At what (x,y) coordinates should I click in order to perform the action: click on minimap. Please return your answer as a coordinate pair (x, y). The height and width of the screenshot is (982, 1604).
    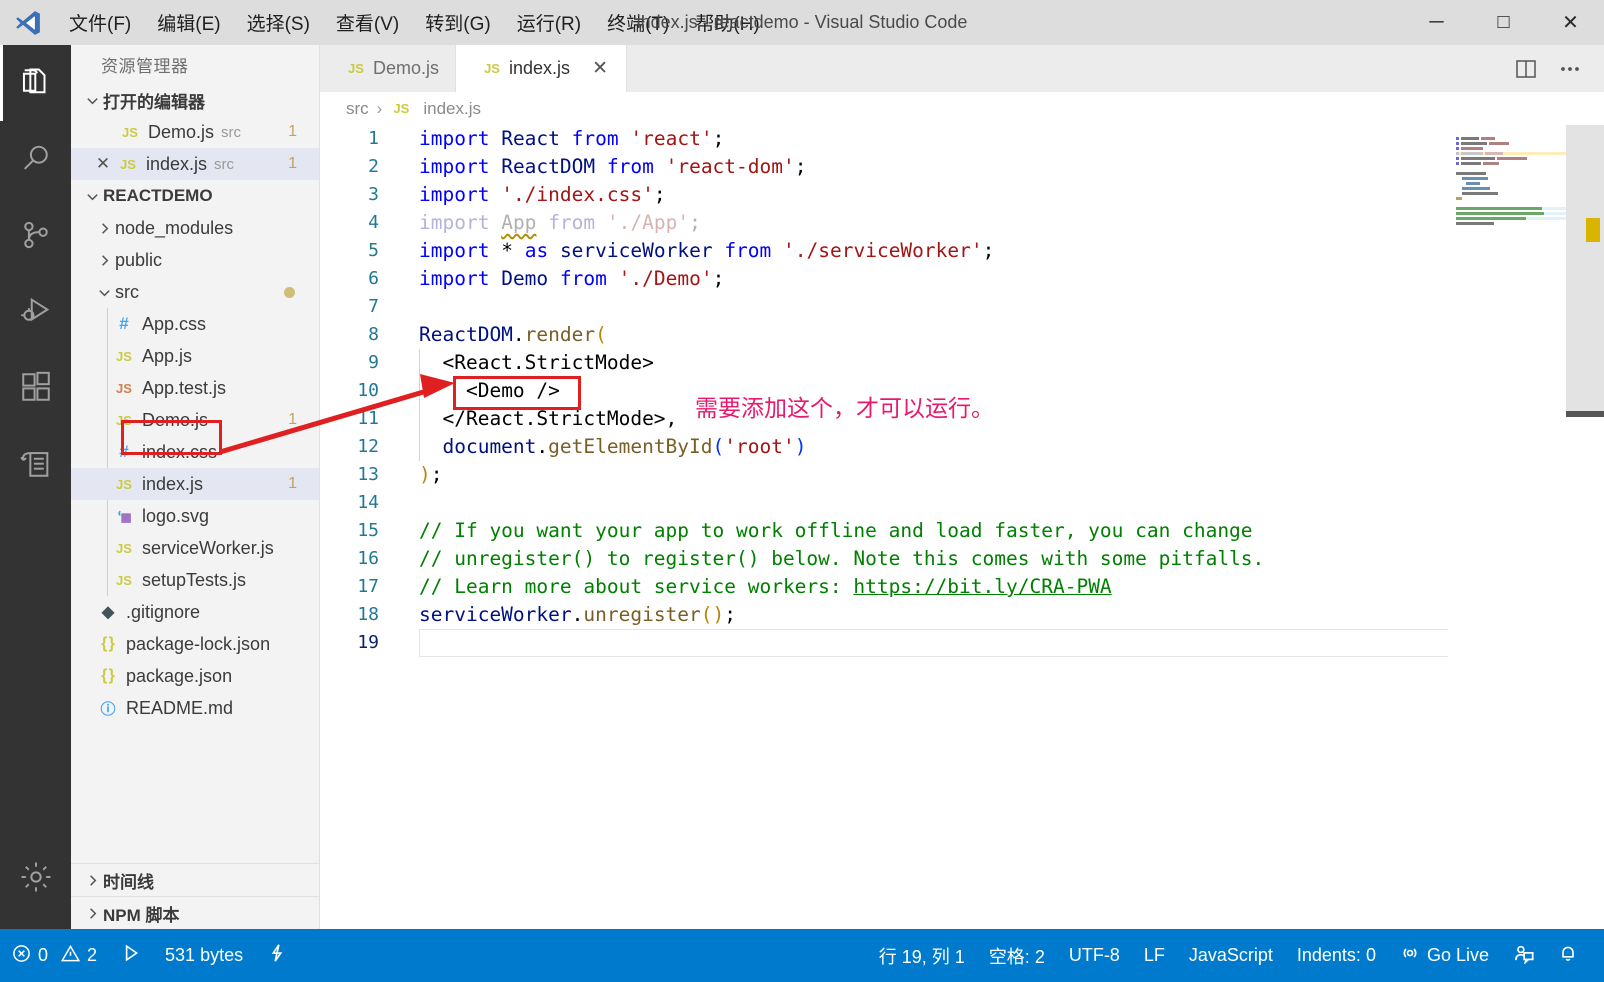
    Looking at the image, I should click on (1507, 527).